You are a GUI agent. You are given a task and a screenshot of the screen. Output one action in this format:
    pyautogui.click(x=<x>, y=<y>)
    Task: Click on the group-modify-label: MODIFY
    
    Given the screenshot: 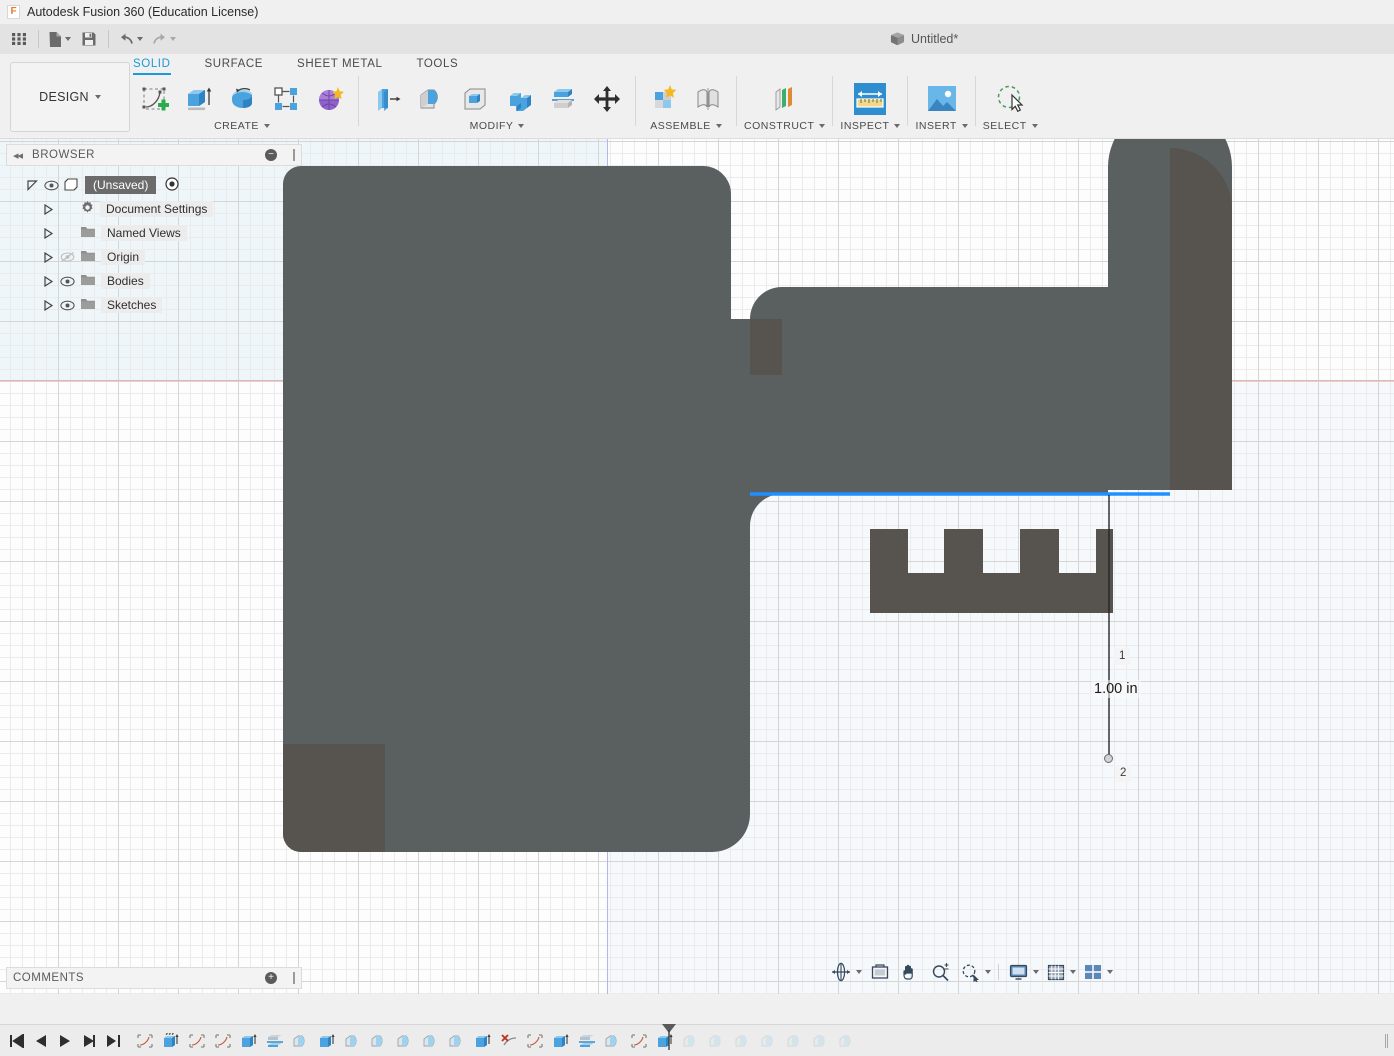 What is the action you would take?
    pyautogui.click(x=497, y=126)
    